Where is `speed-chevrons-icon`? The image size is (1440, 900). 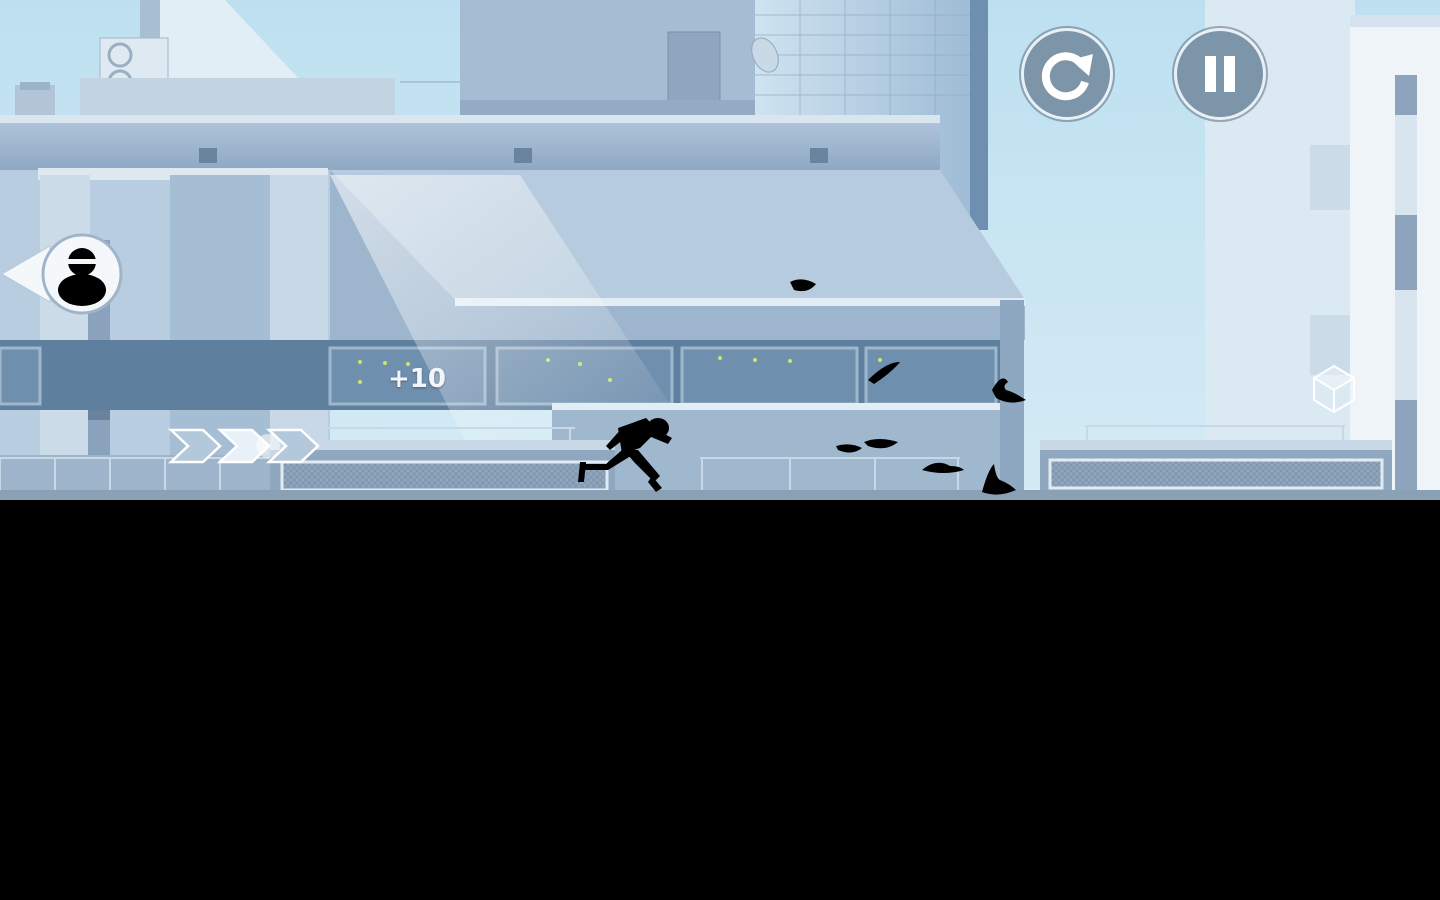 speed-chevrons-icon is located at coordinates (244, 446).